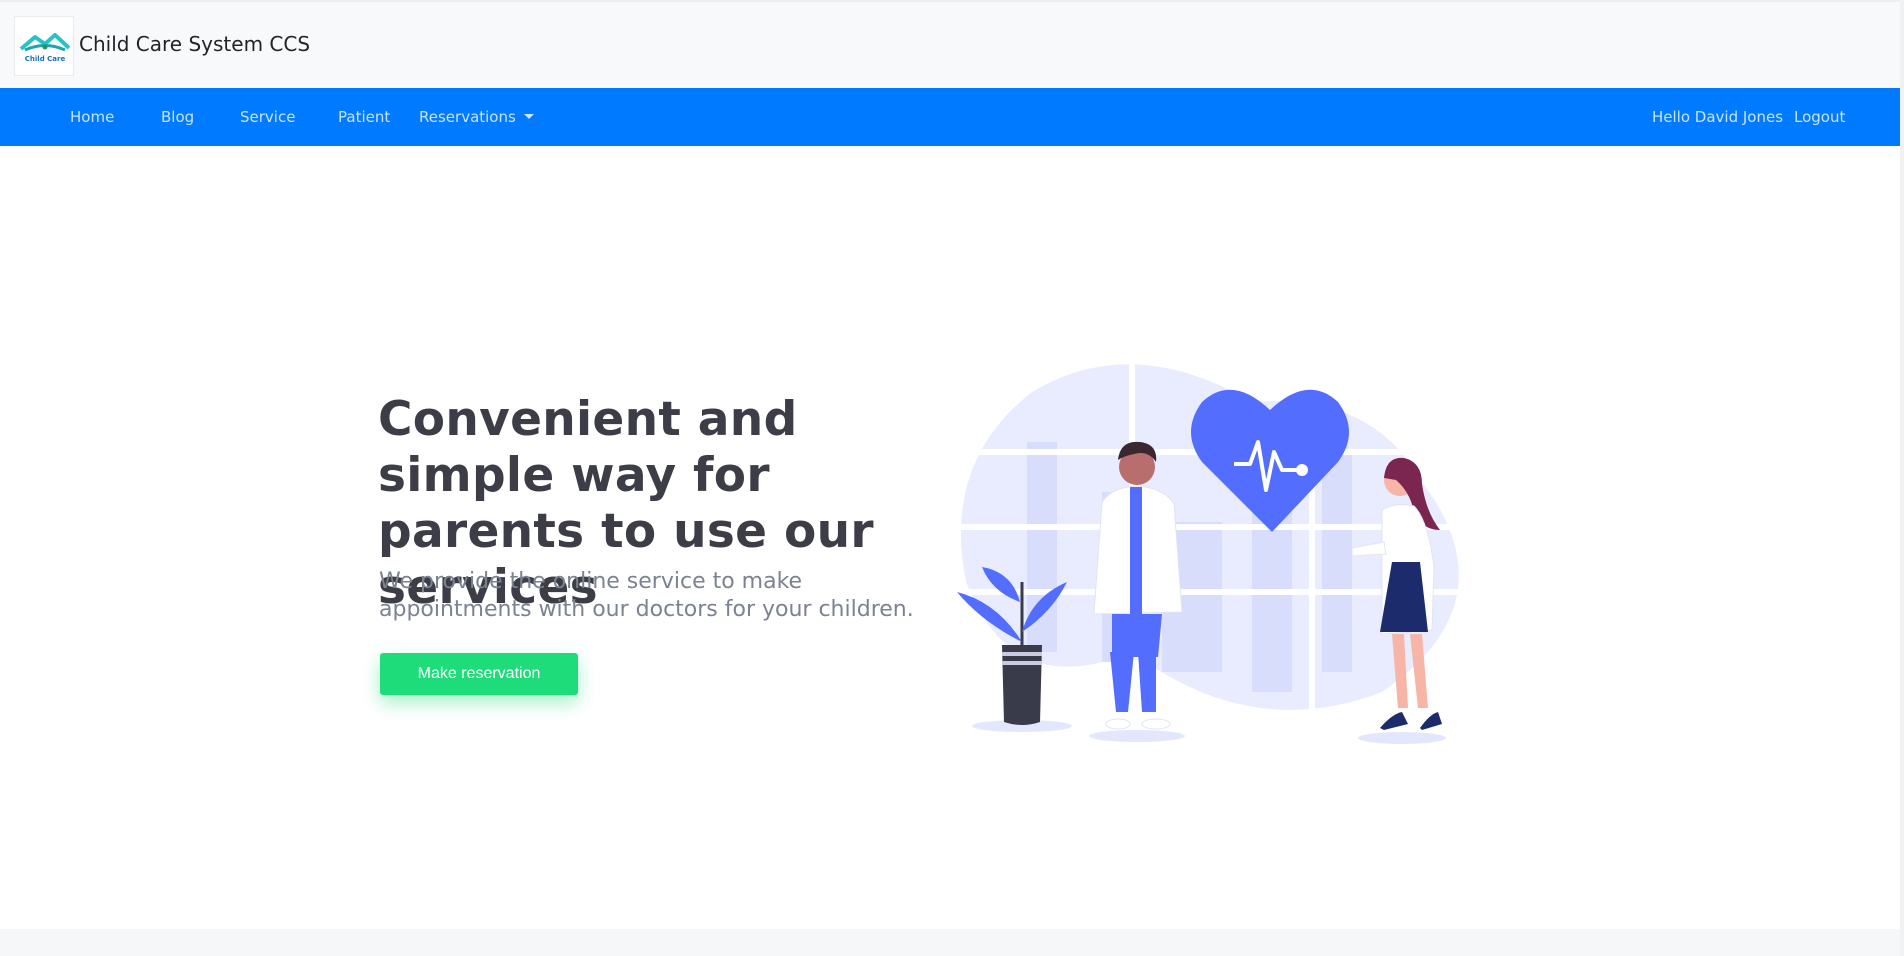  What do you see at coordinates (467, 117) in the screenshot?
I see `nav-reservations-label: Reservations` at bounding box center [467, 117].